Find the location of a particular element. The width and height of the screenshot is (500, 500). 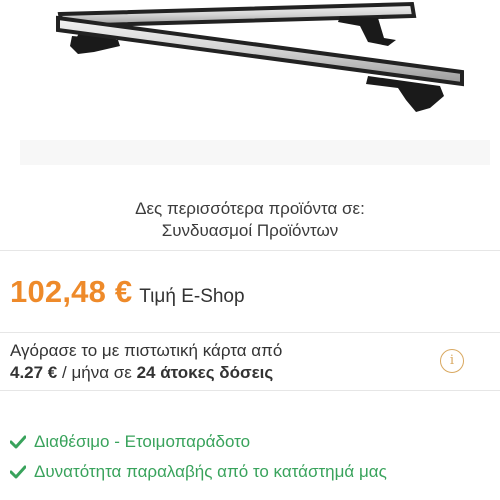

price-label: Τιμή E-Shop is located at coordinates (192, 296).